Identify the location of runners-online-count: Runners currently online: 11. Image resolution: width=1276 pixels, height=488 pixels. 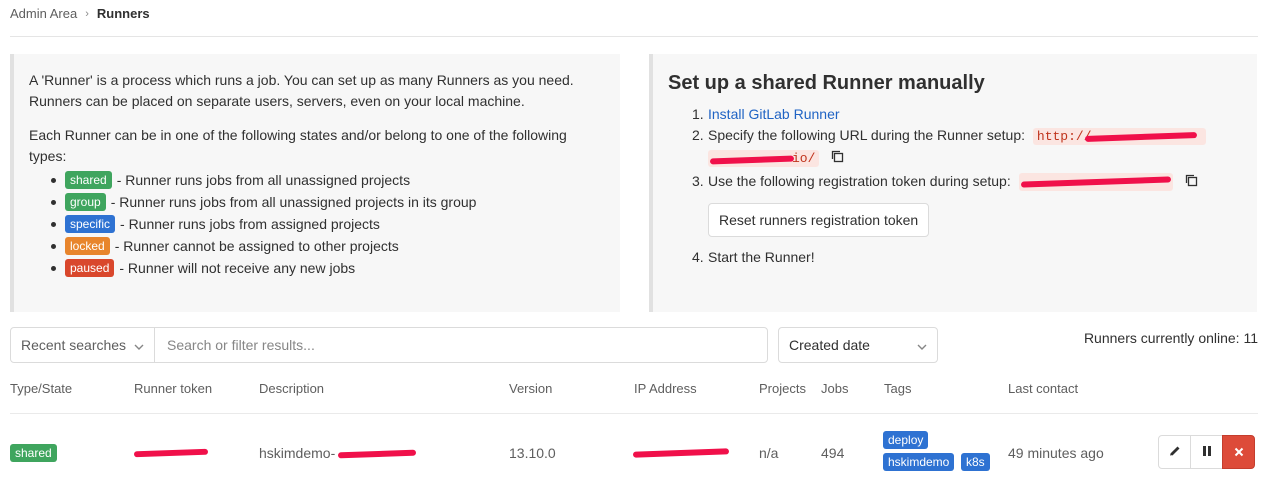
(1170, 338).